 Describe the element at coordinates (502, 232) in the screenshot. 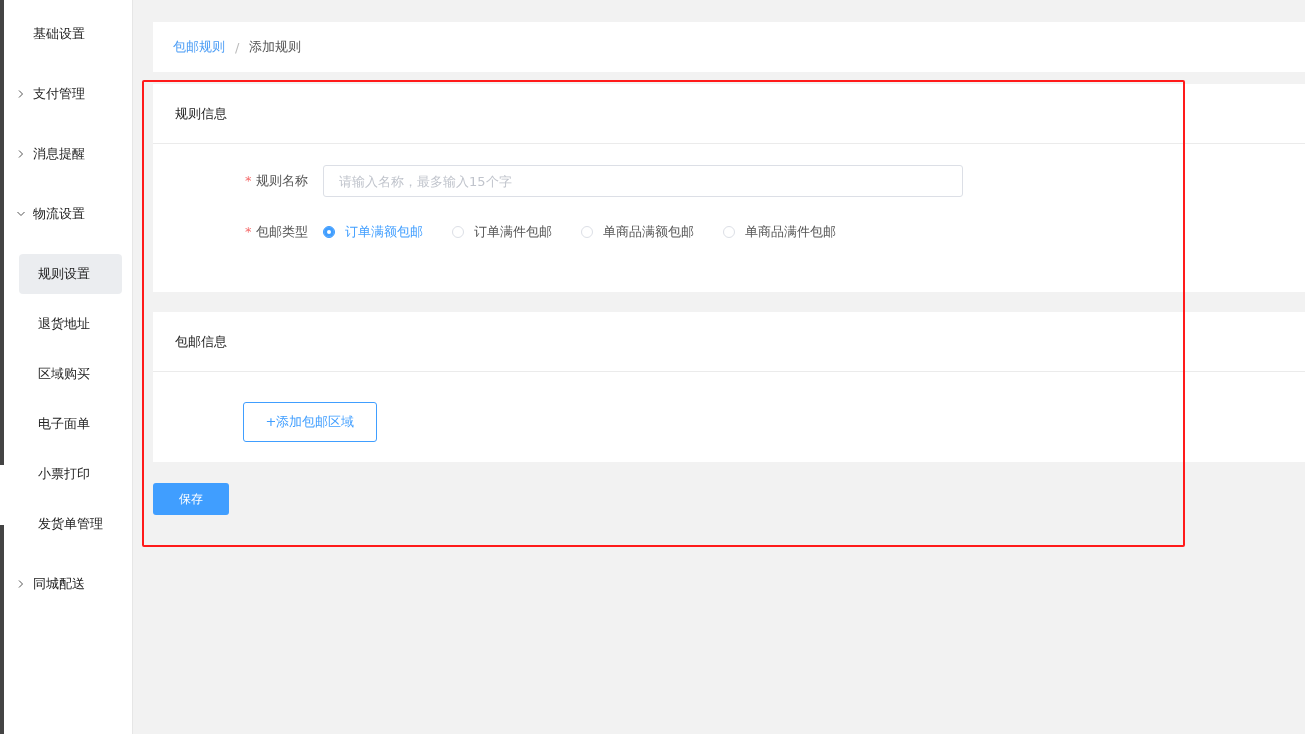

I see `radio-option: 订单满件包邮` at that location.